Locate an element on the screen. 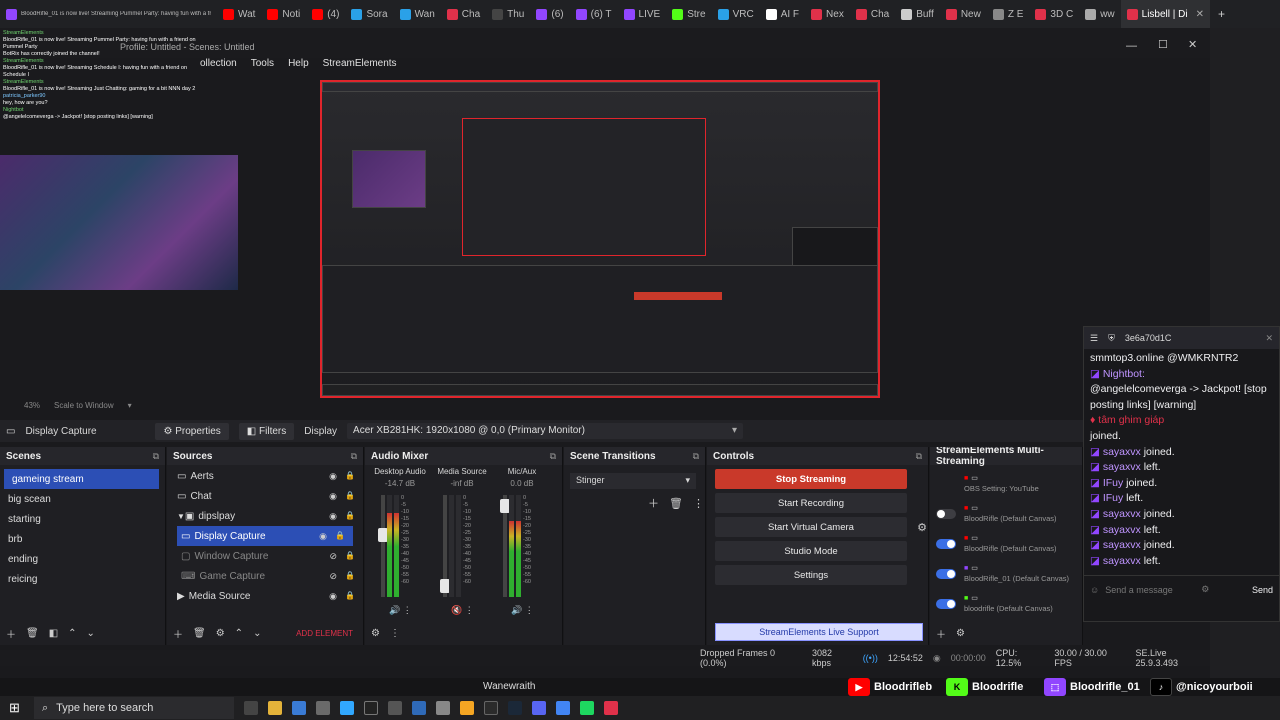  source-item: ▭ Aerts ◉ 🔒 is located at coordinates (265, 476).